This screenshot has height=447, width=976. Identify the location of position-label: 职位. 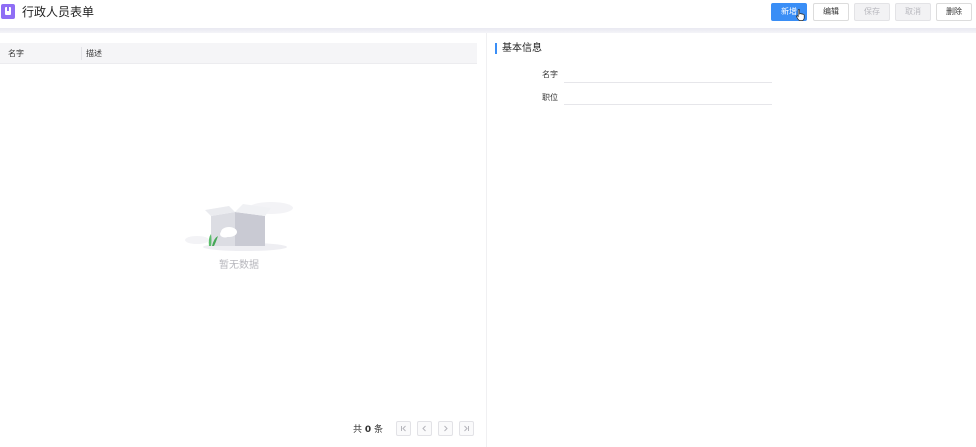
(550, 97).